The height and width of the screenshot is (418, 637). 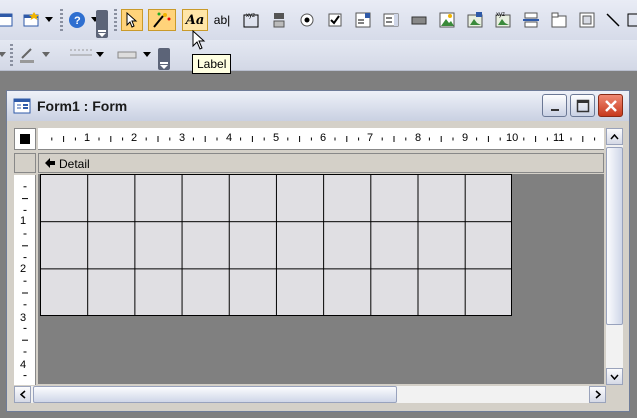 I want to click on rectangle-tool-icon, so click(x=631, y=20).